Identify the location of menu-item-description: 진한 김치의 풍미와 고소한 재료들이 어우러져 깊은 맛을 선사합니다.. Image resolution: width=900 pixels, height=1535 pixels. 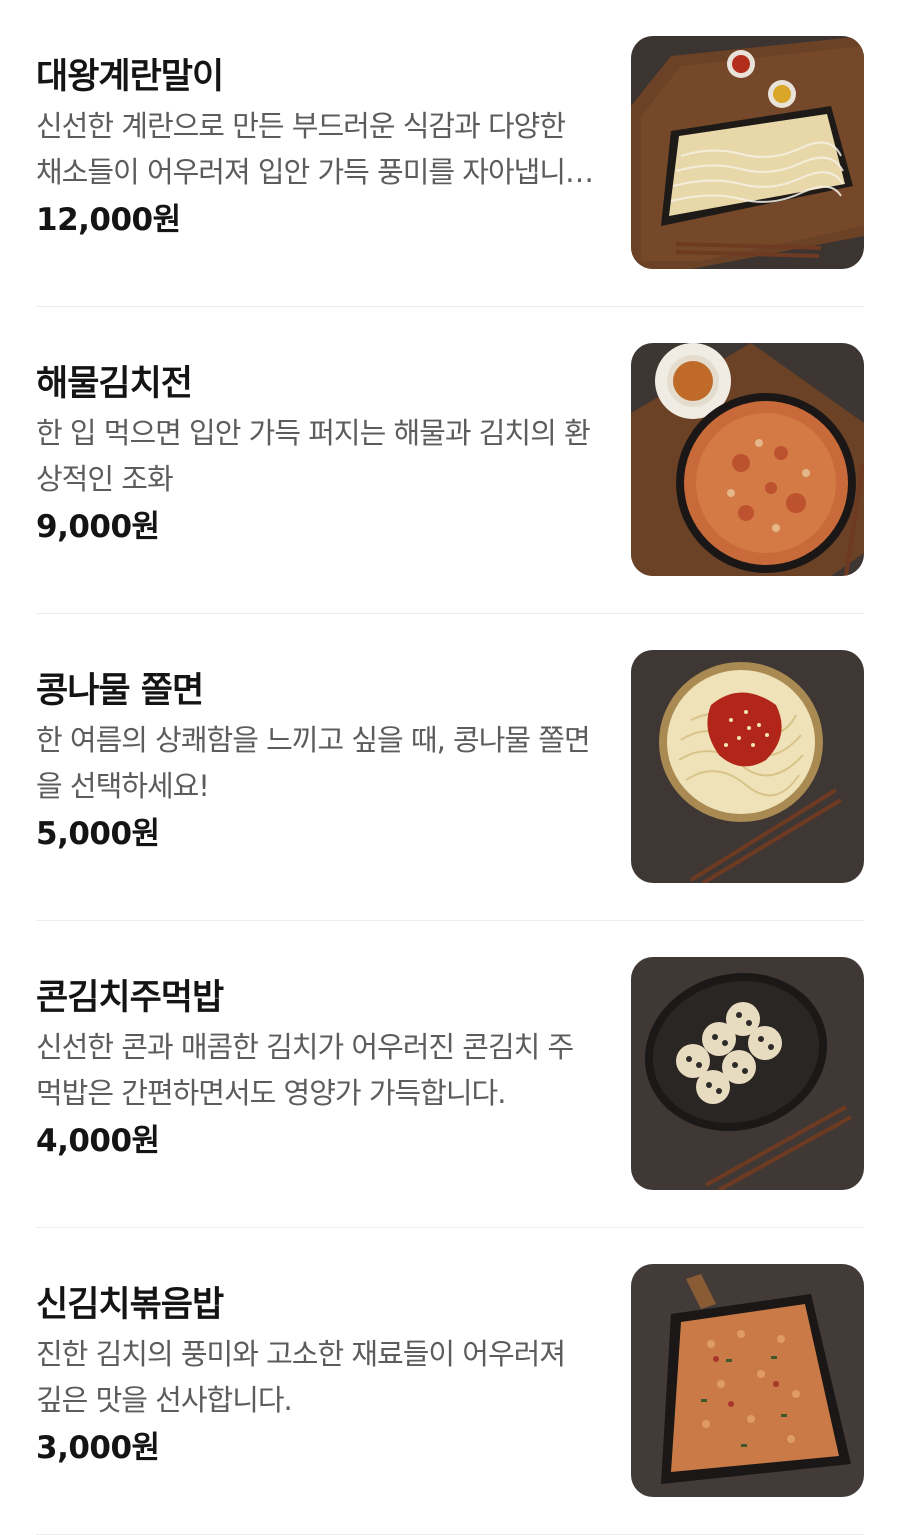
(301, 1377).